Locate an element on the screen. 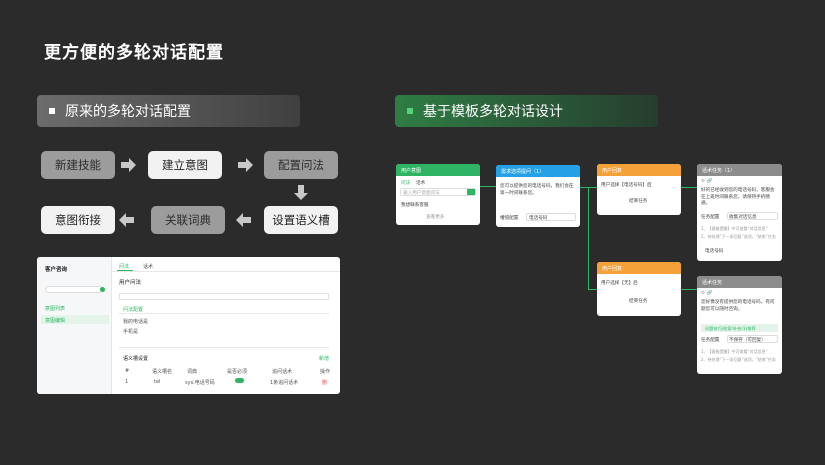 The width and height of the screenshot is (825, 465). th-followup: 追问话术 is located at coordinates (282, 372).